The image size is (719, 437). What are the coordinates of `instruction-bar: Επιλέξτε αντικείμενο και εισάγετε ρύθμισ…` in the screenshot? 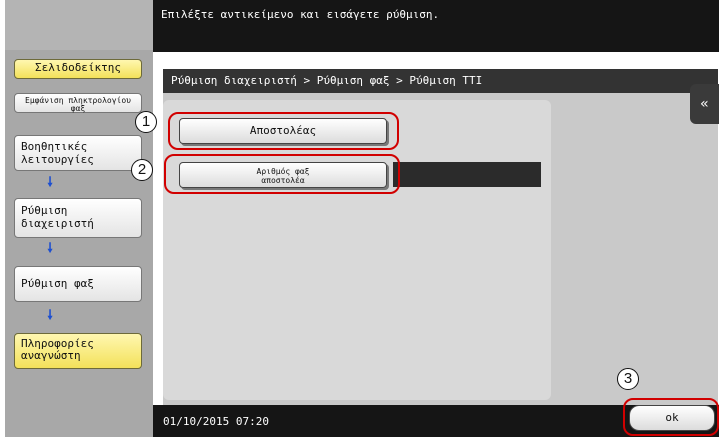 It's located at (436, 26).